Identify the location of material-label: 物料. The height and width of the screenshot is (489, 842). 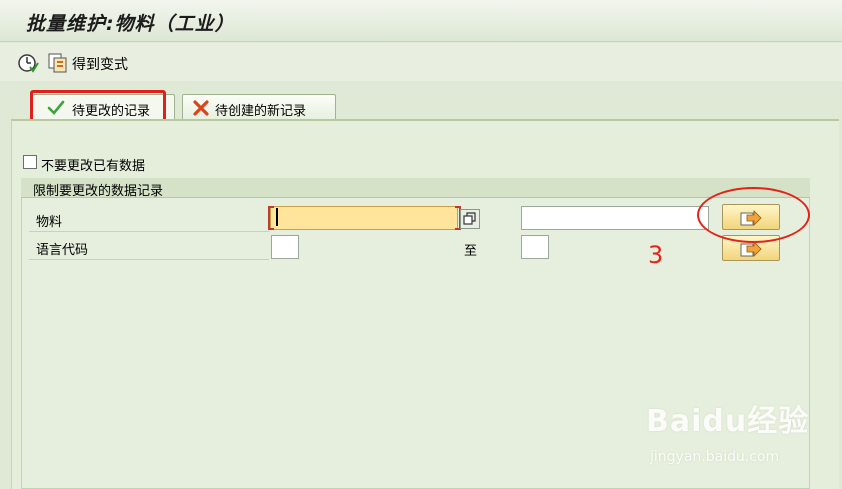
(49, 222).